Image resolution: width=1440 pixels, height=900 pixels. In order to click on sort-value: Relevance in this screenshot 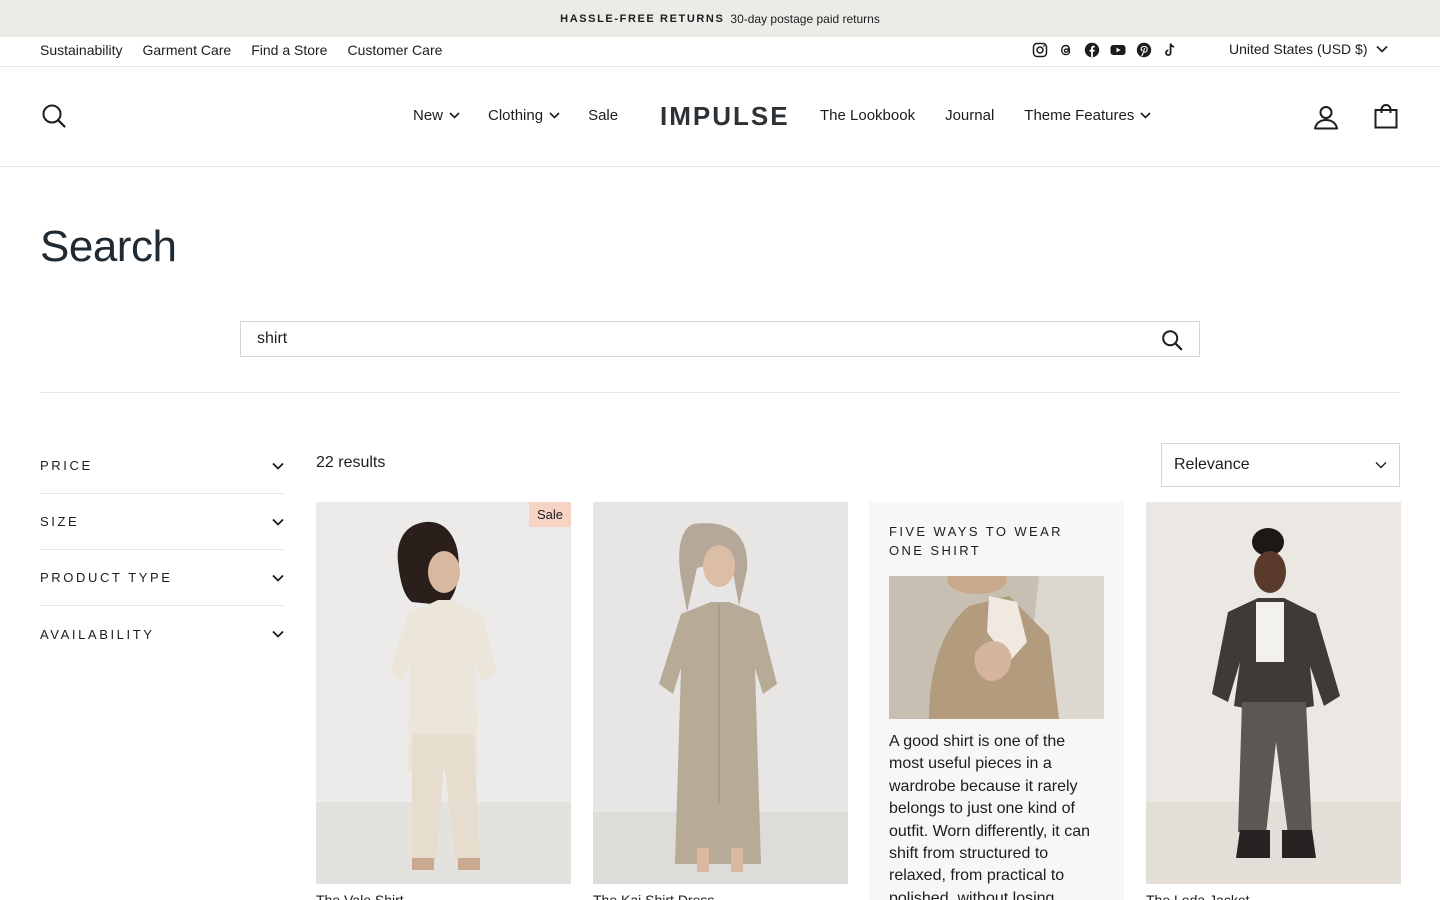, I will do `click(1212, 464)`.